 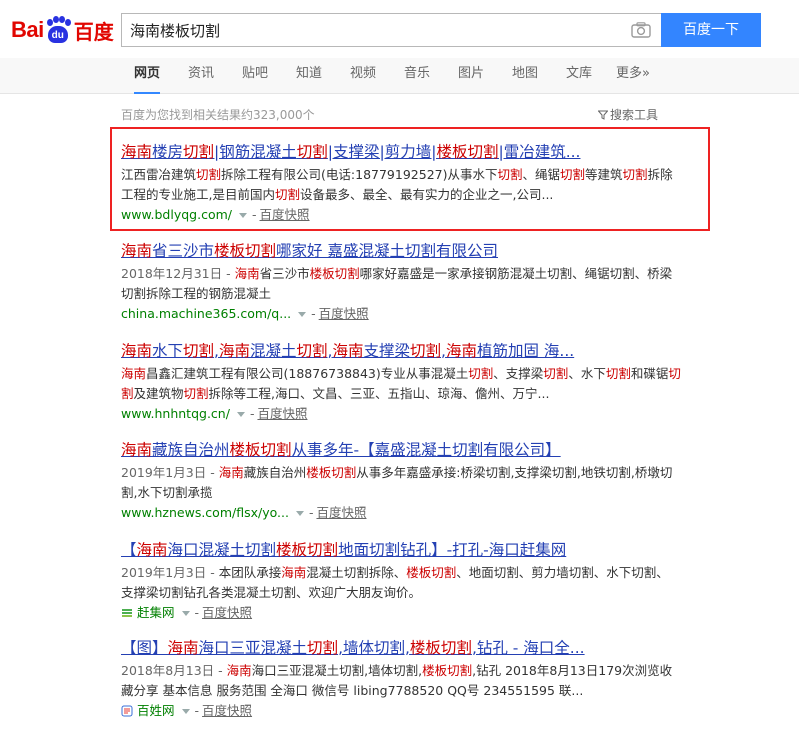 I want to click on paw-icon: du, so click(x=58, y=30).